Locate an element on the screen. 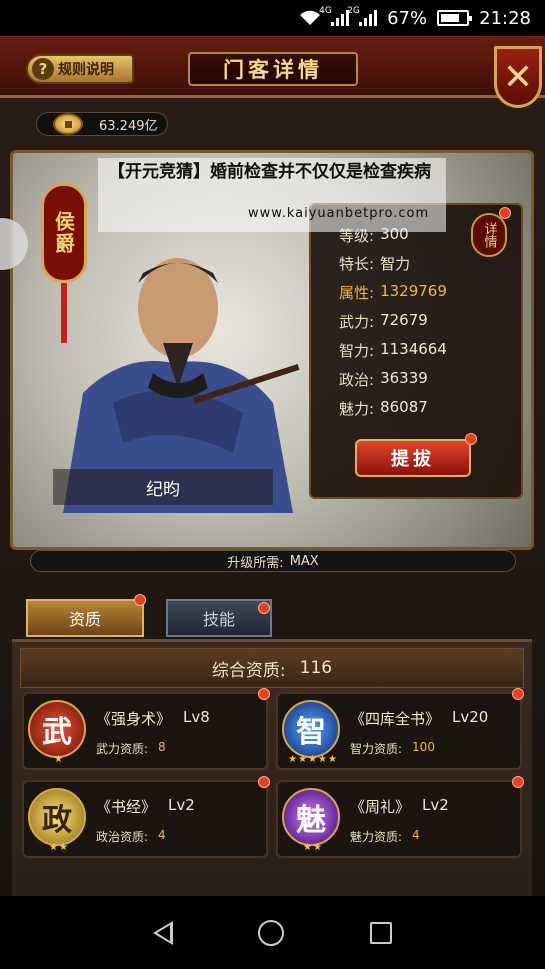 The width and height of the screenshot is (545, 969). star-rating: ★ is located at coordinates (59, 759).